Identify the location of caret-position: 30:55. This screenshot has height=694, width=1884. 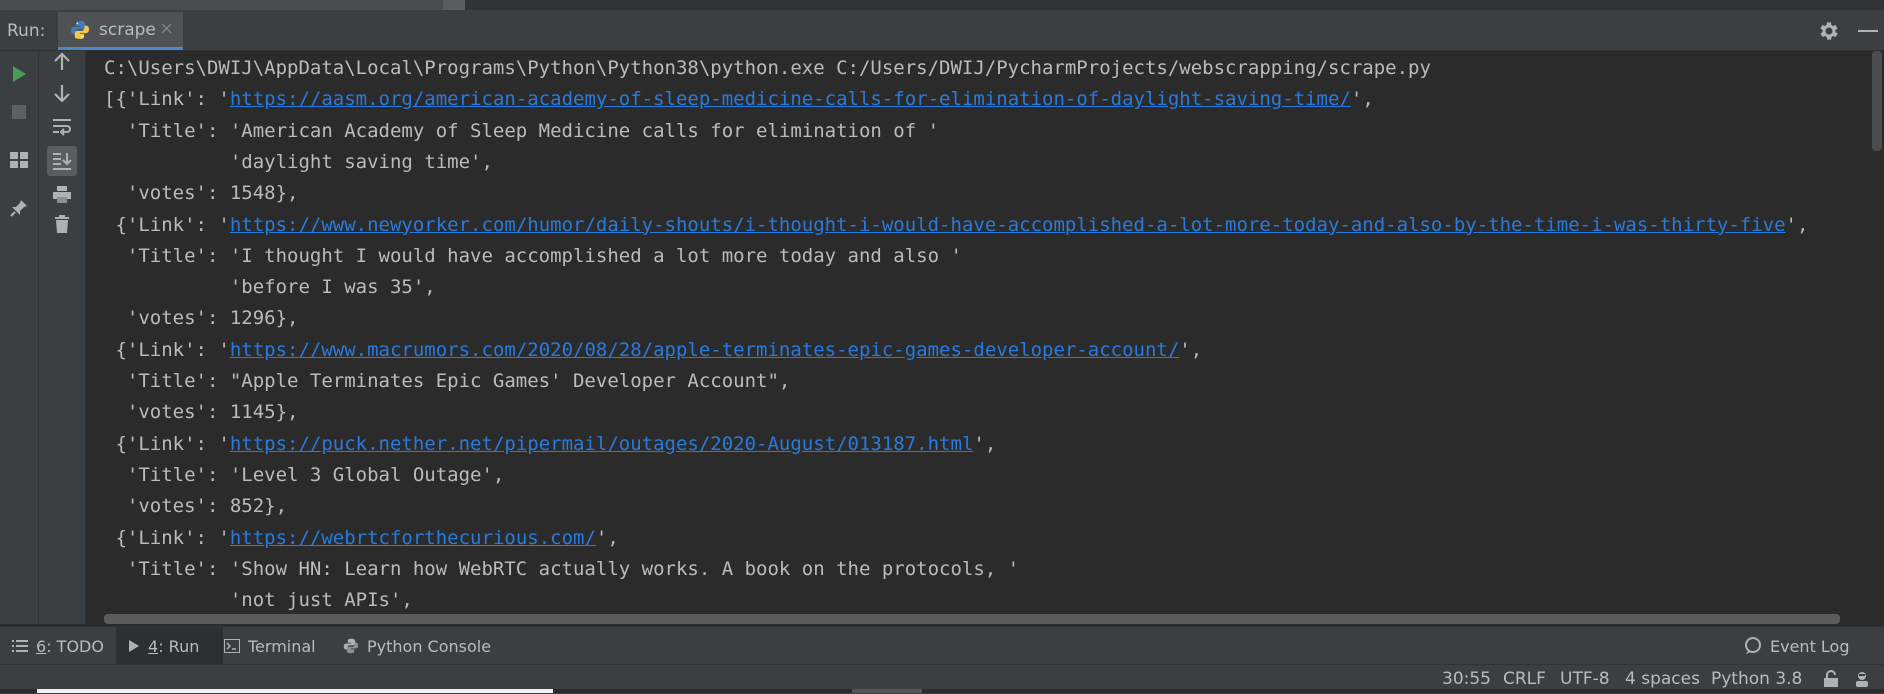
(1466, 679).